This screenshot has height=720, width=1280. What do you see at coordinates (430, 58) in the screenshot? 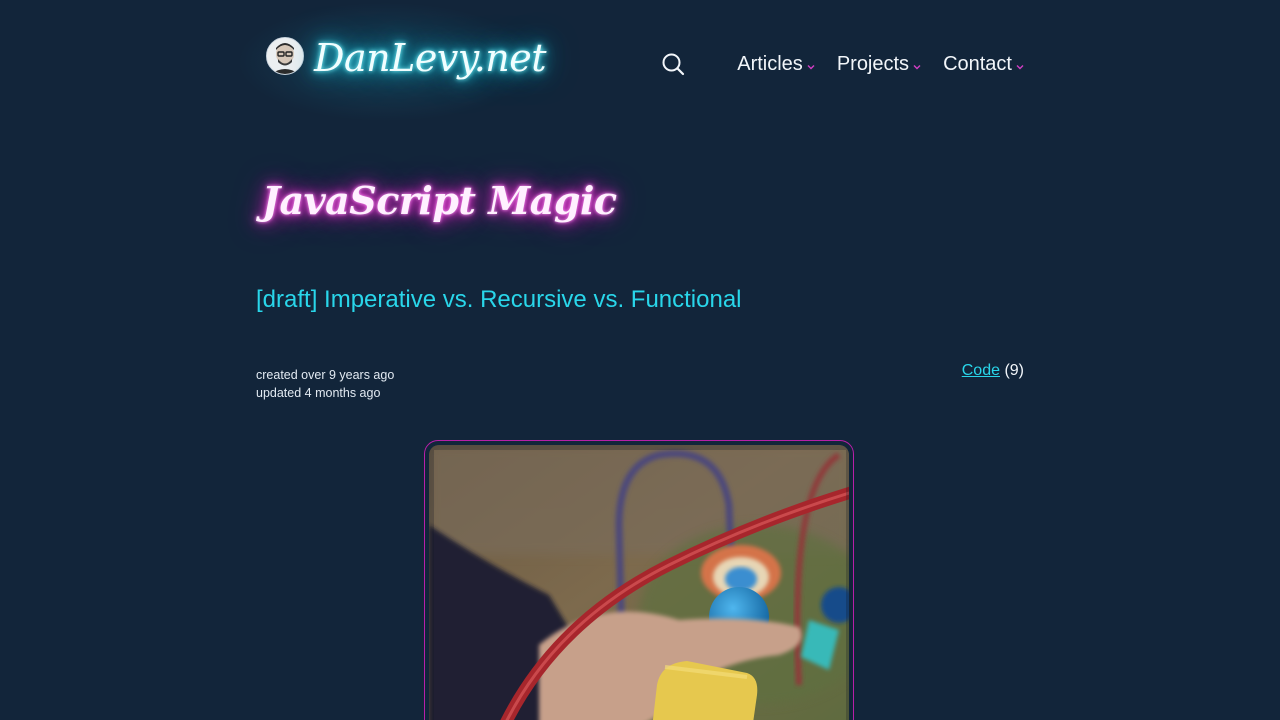
I see `brand-name: DanLevy.net` at bounding box center [430, 58].